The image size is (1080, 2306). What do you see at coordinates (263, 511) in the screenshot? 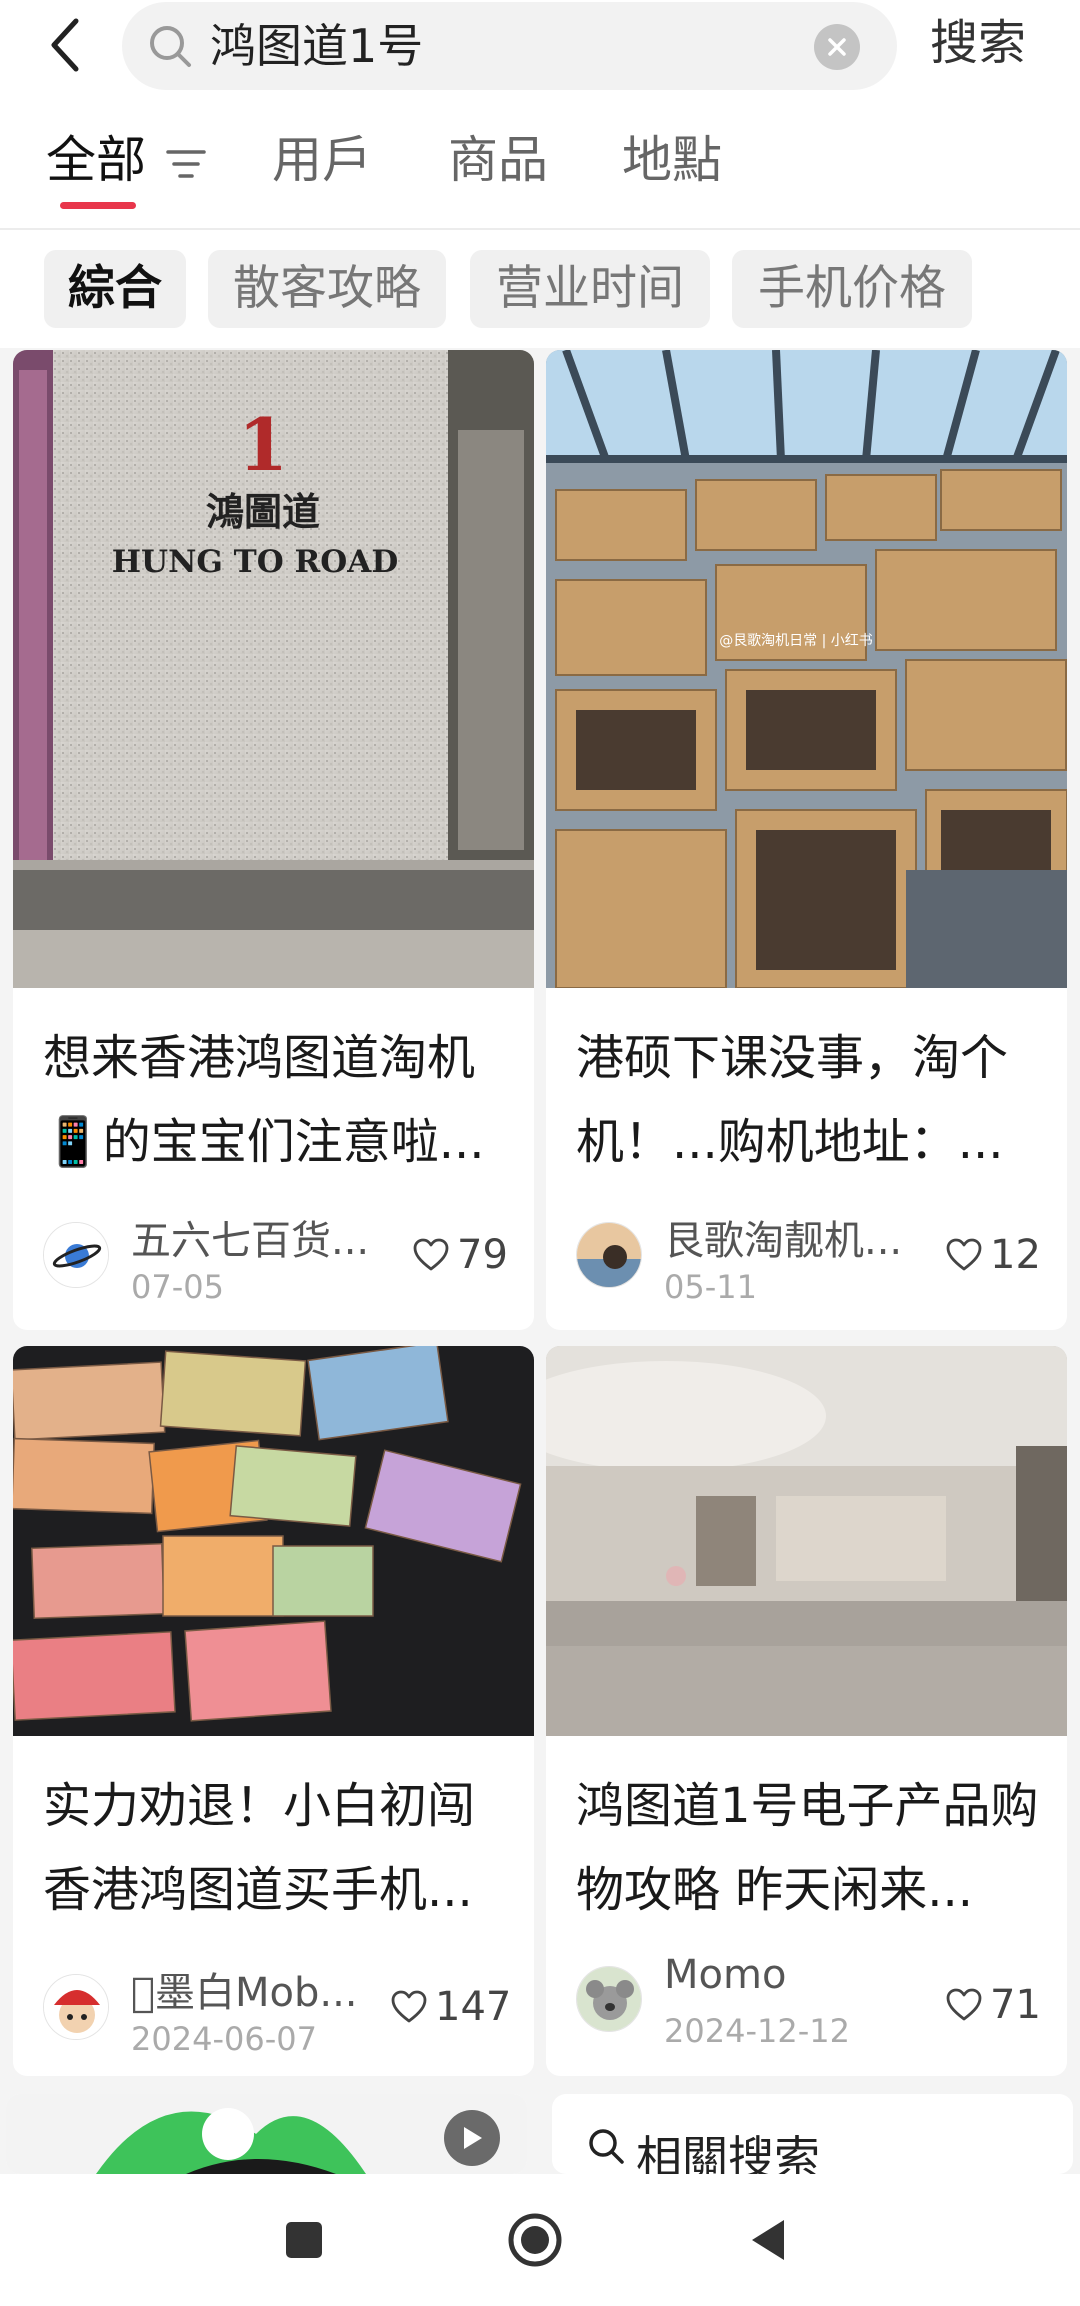
I see `sign-chinese: 鴻圖道` at bounding box center [263, 511].